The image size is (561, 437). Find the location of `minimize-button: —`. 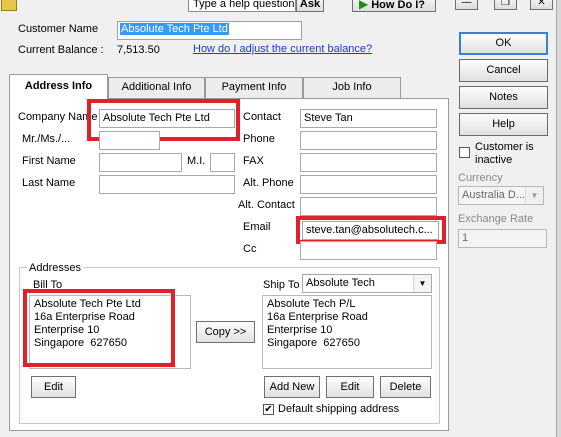

minimize-button: — is located at coordinates (466, 5).